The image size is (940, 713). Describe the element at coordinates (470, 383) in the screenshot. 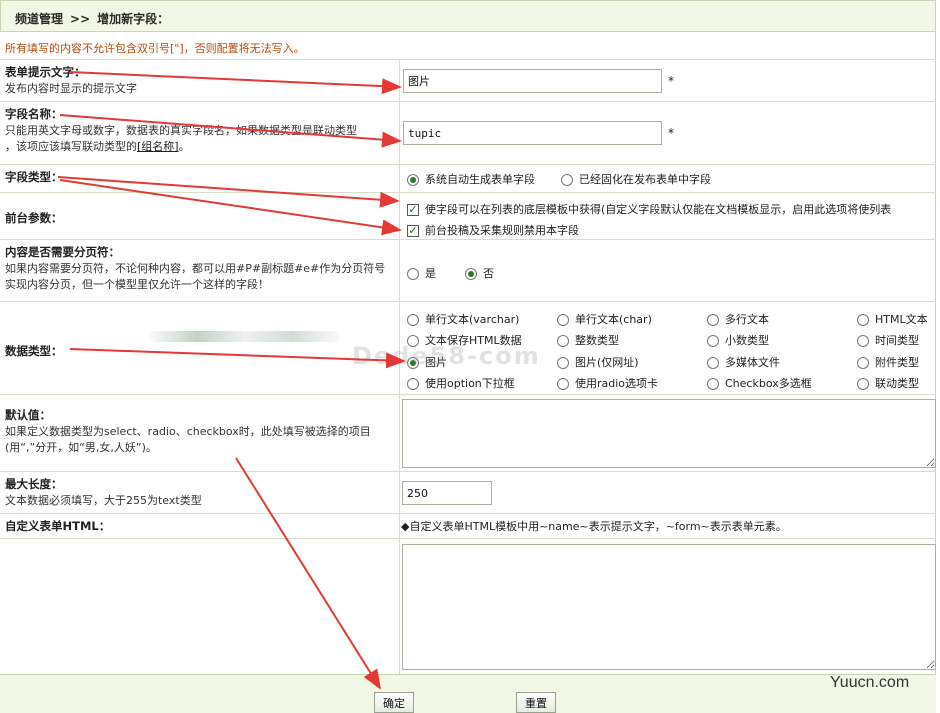

I see `data-type-option-label: 使用option下拉框` at that location.